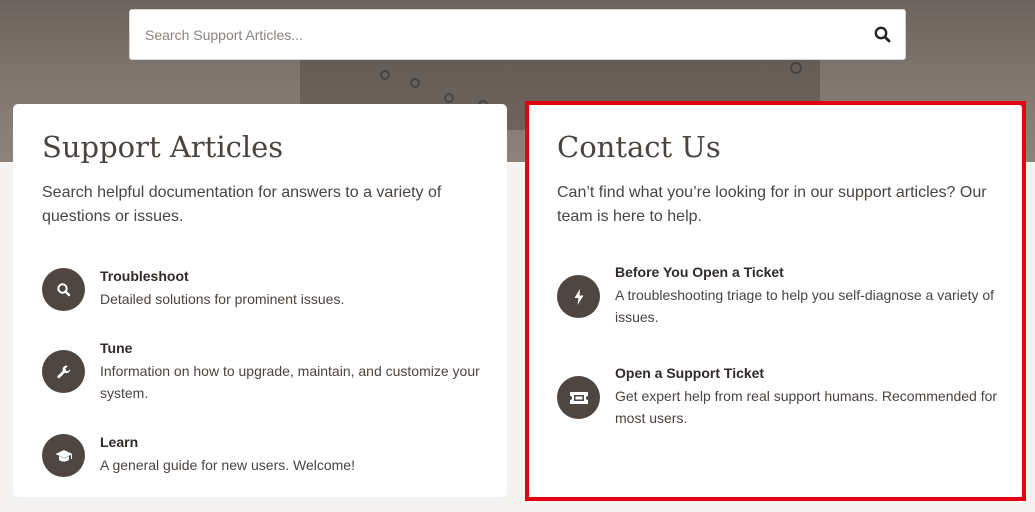 Image resolution: width=1035 pixels, height=512 pixels. I want to click on search-bar, so click(517, 34).